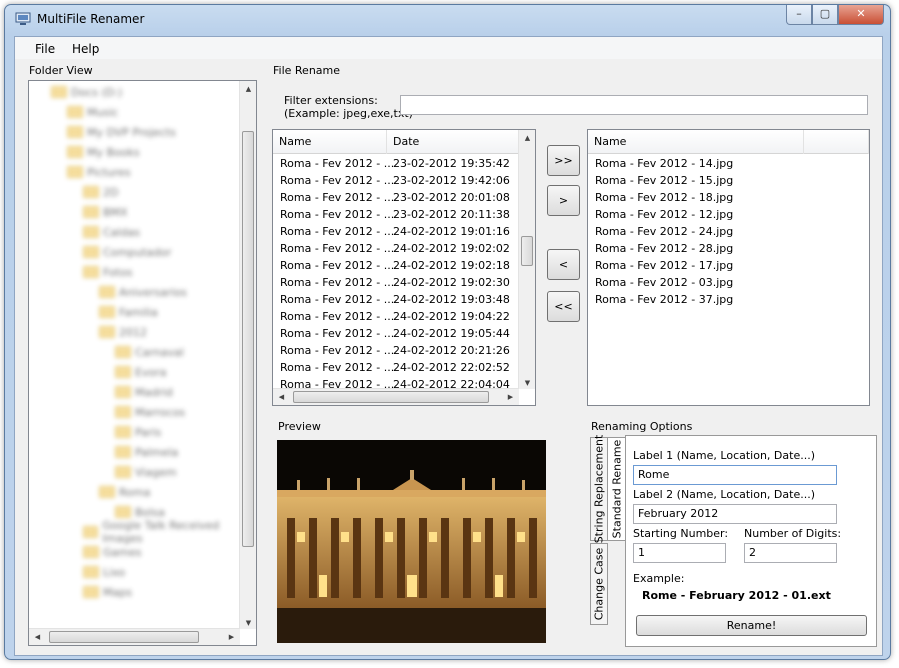 The height and width of the screenshot is (668, 899). I want to click on target-row: Roma - Fev 2012 - 24.jpg, so click(664, 231).